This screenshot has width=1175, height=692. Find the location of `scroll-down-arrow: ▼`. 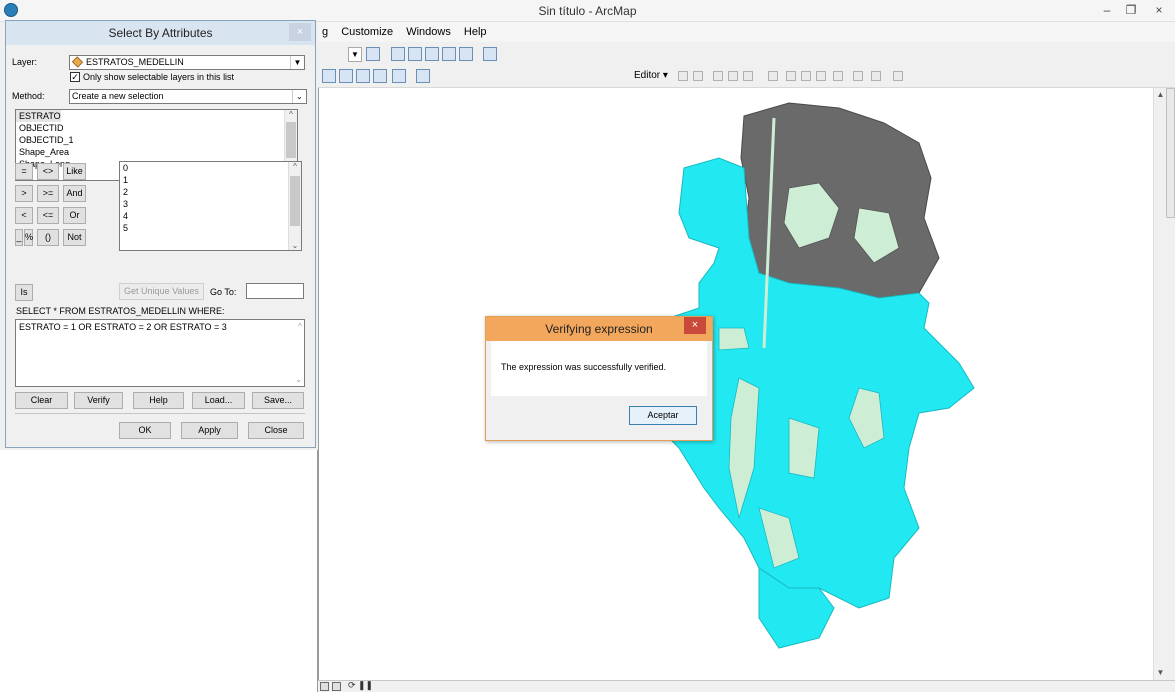

scroll-down-arrow: ▼ is located at coordinates (1160, 672).